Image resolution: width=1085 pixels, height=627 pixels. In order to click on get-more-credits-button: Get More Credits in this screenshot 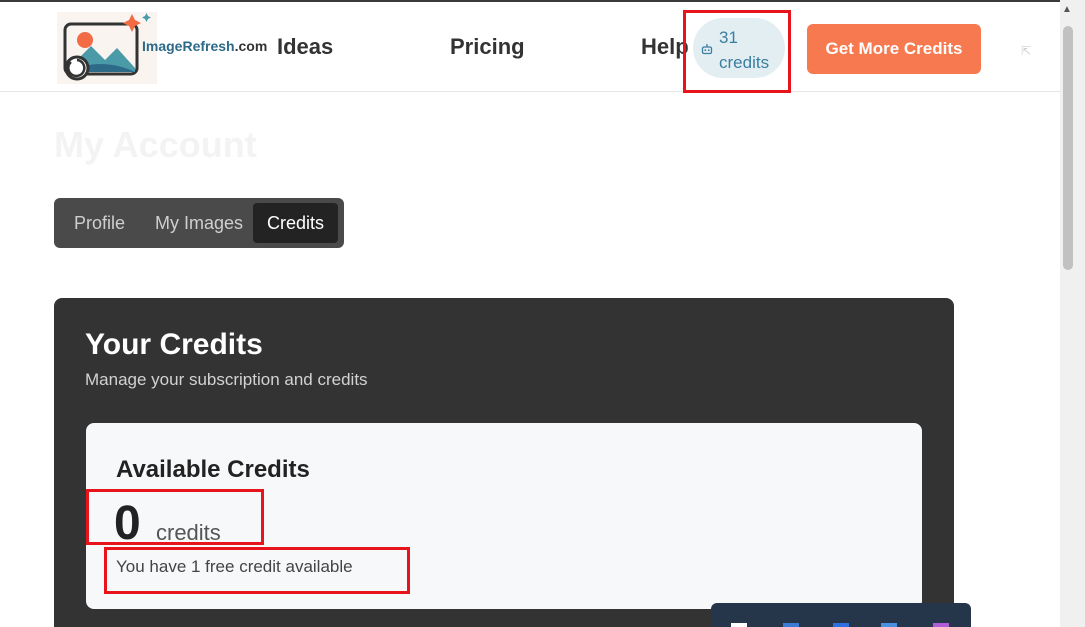, I will do `click(894, 49)`.